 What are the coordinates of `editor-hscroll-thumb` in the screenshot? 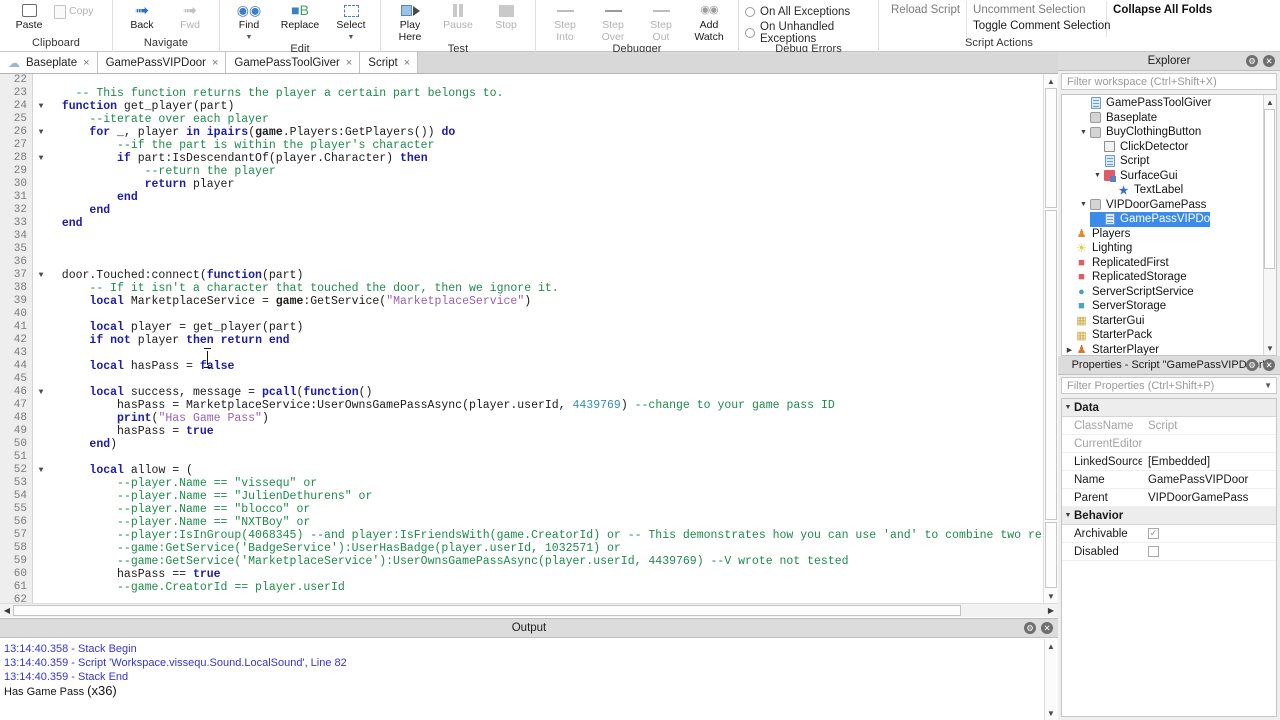 It's located at (487, 610).